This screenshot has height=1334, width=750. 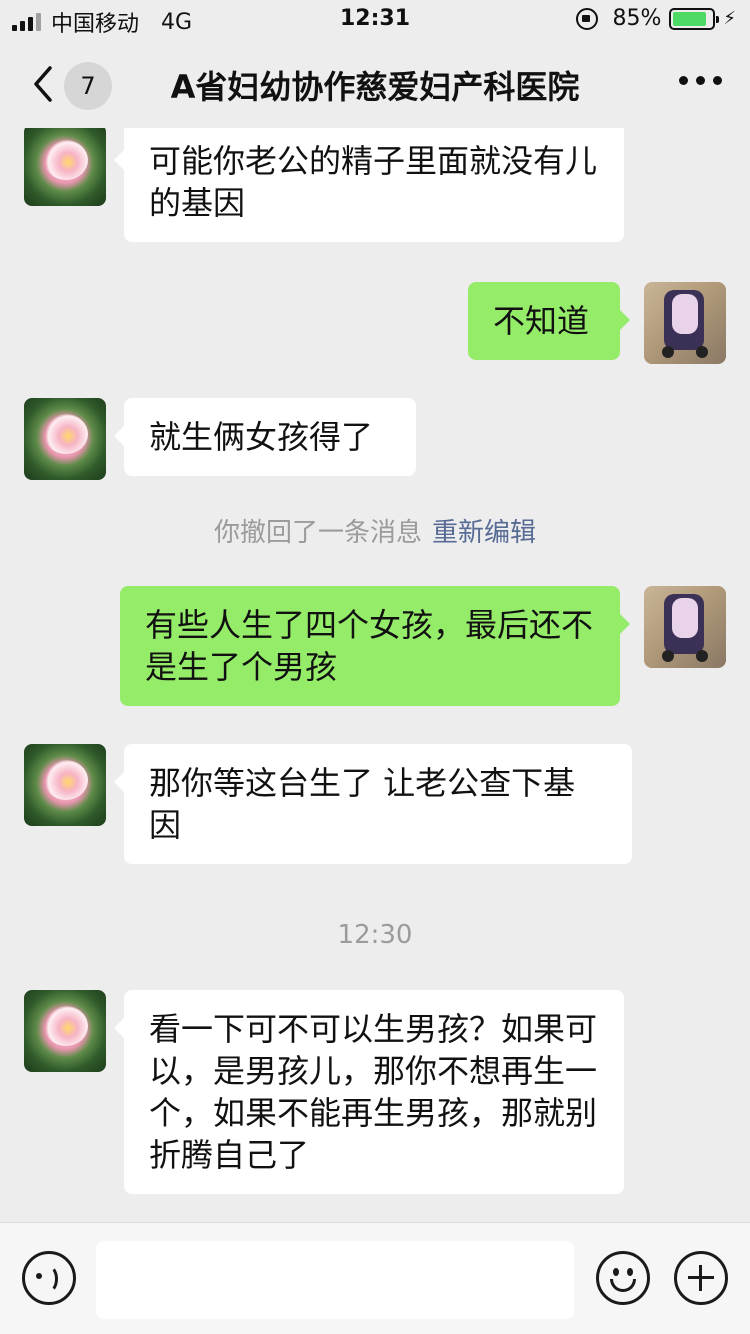 I want to click on recall-notice: 你撤回了一条消息 重新编辑, so click(x=375, y=530).